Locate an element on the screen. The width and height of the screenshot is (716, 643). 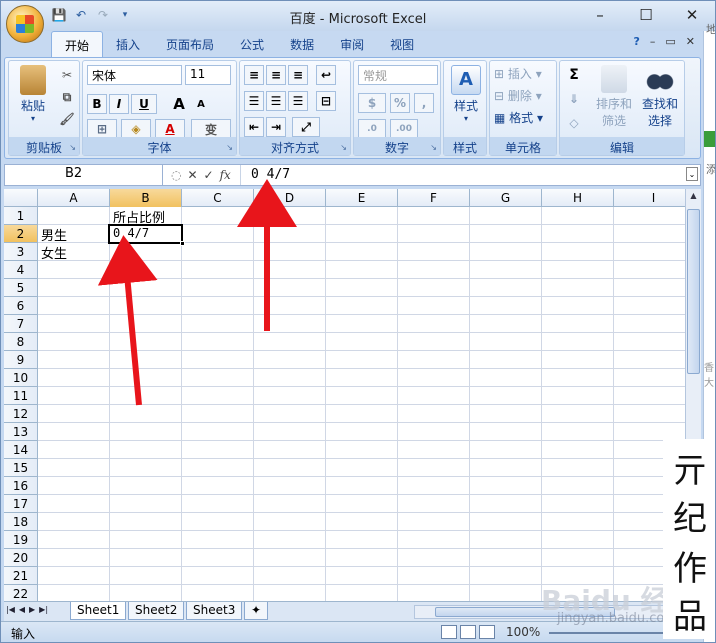
orientation-icon: ⤢ is located at coordinates (306, 127).